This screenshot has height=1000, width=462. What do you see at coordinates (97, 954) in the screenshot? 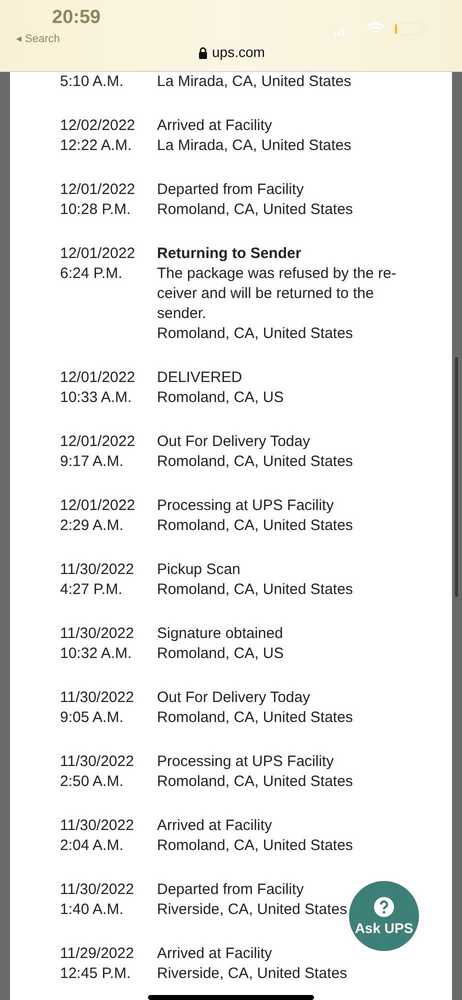
I see `event-date: 11/29/2022` at bounding box center [97, 954].